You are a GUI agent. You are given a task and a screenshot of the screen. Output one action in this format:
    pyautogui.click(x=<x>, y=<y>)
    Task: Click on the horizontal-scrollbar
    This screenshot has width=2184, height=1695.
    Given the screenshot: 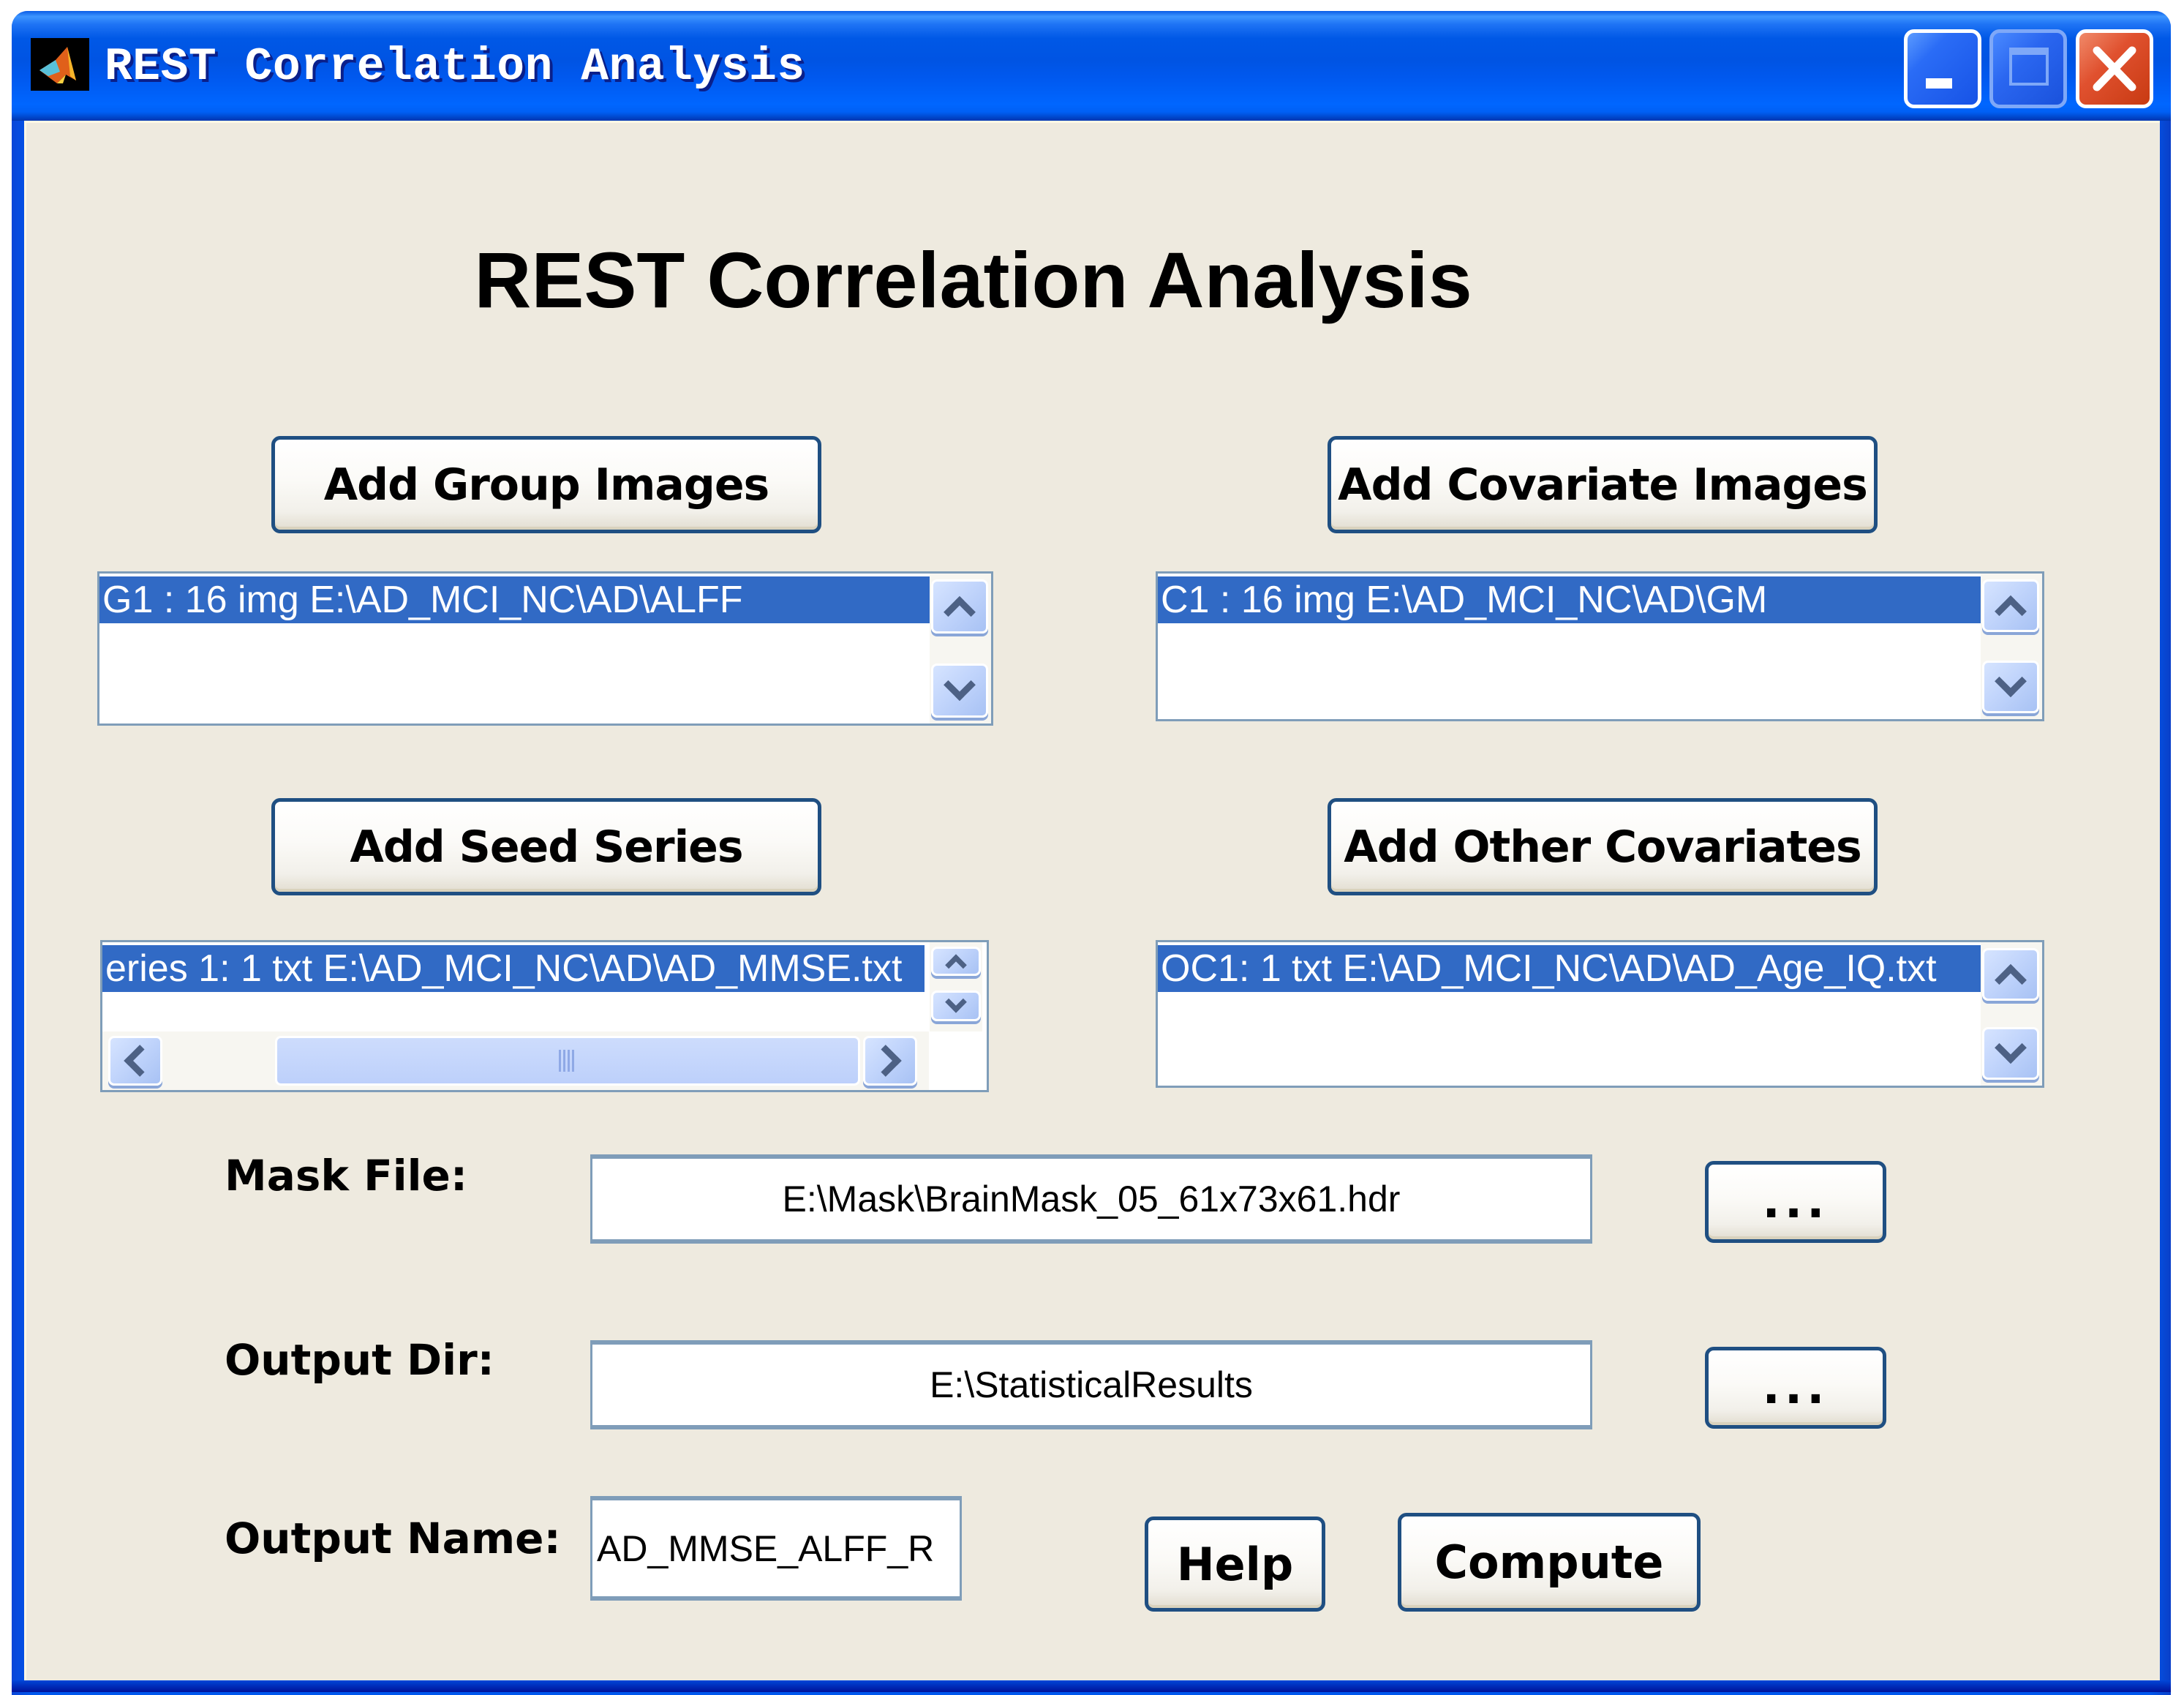 What is the action you would take?
    pyautogui.click(x=516, y=1060)
    